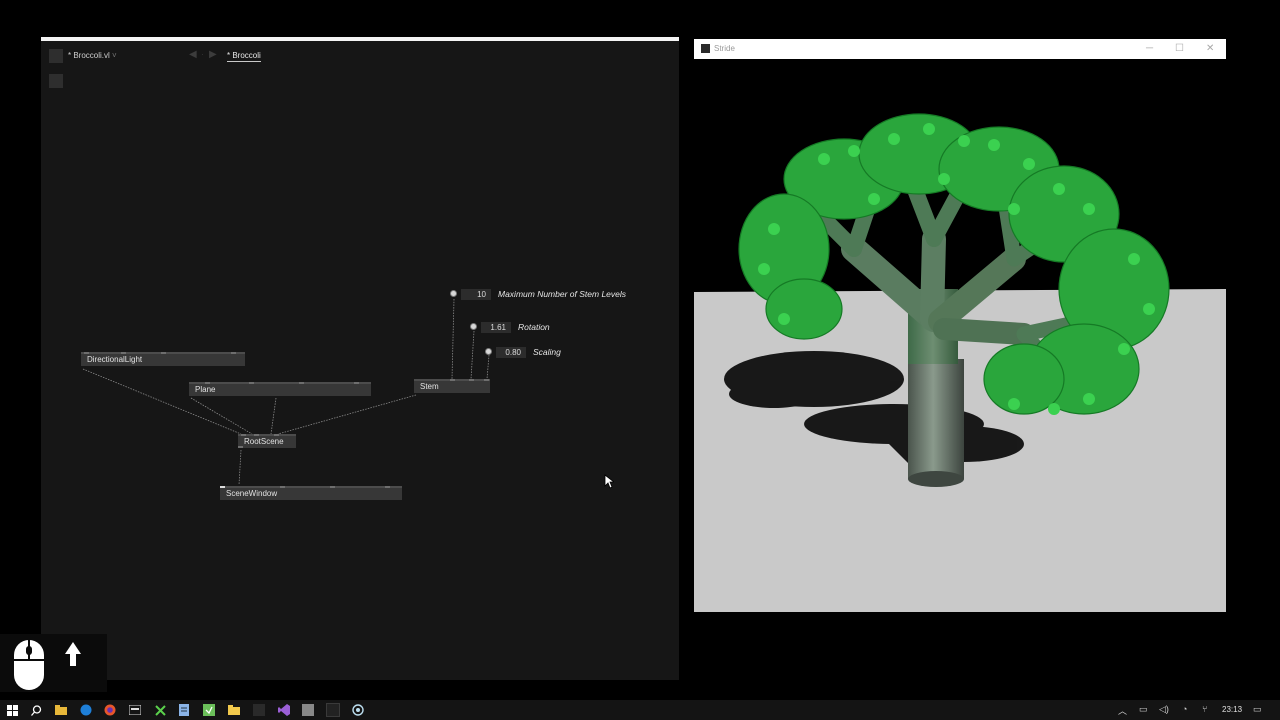 This screenshot has height=720, width=1280. I want to click on search-icon, so click(36, 710).